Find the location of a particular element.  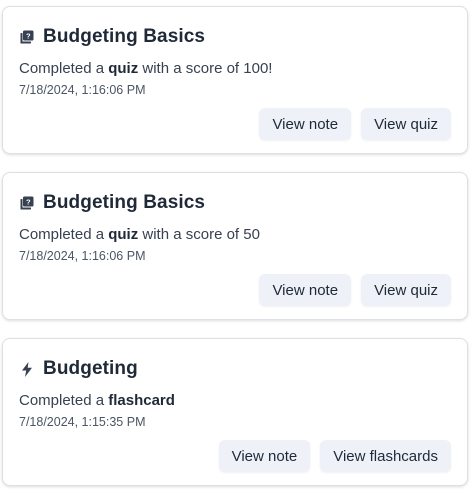

activity-timestamp: 7/18/2024, 1:15:35 PM is located at coordinates (82, 422).